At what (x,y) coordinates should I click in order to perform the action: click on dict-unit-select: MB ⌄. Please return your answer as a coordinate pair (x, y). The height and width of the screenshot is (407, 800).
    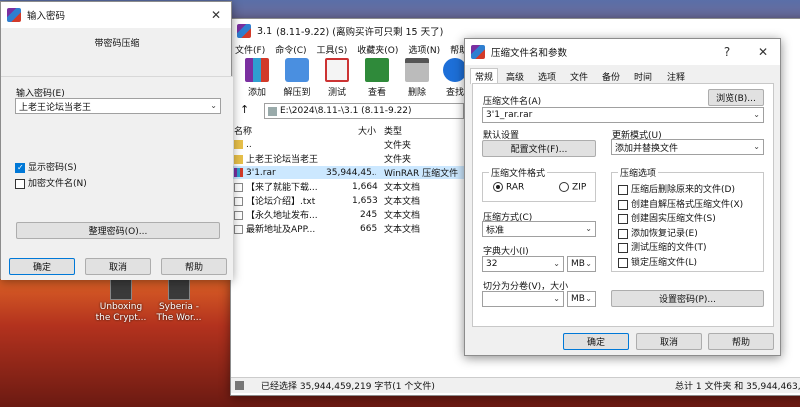
    Looking at the image, I should click on (581, 264).